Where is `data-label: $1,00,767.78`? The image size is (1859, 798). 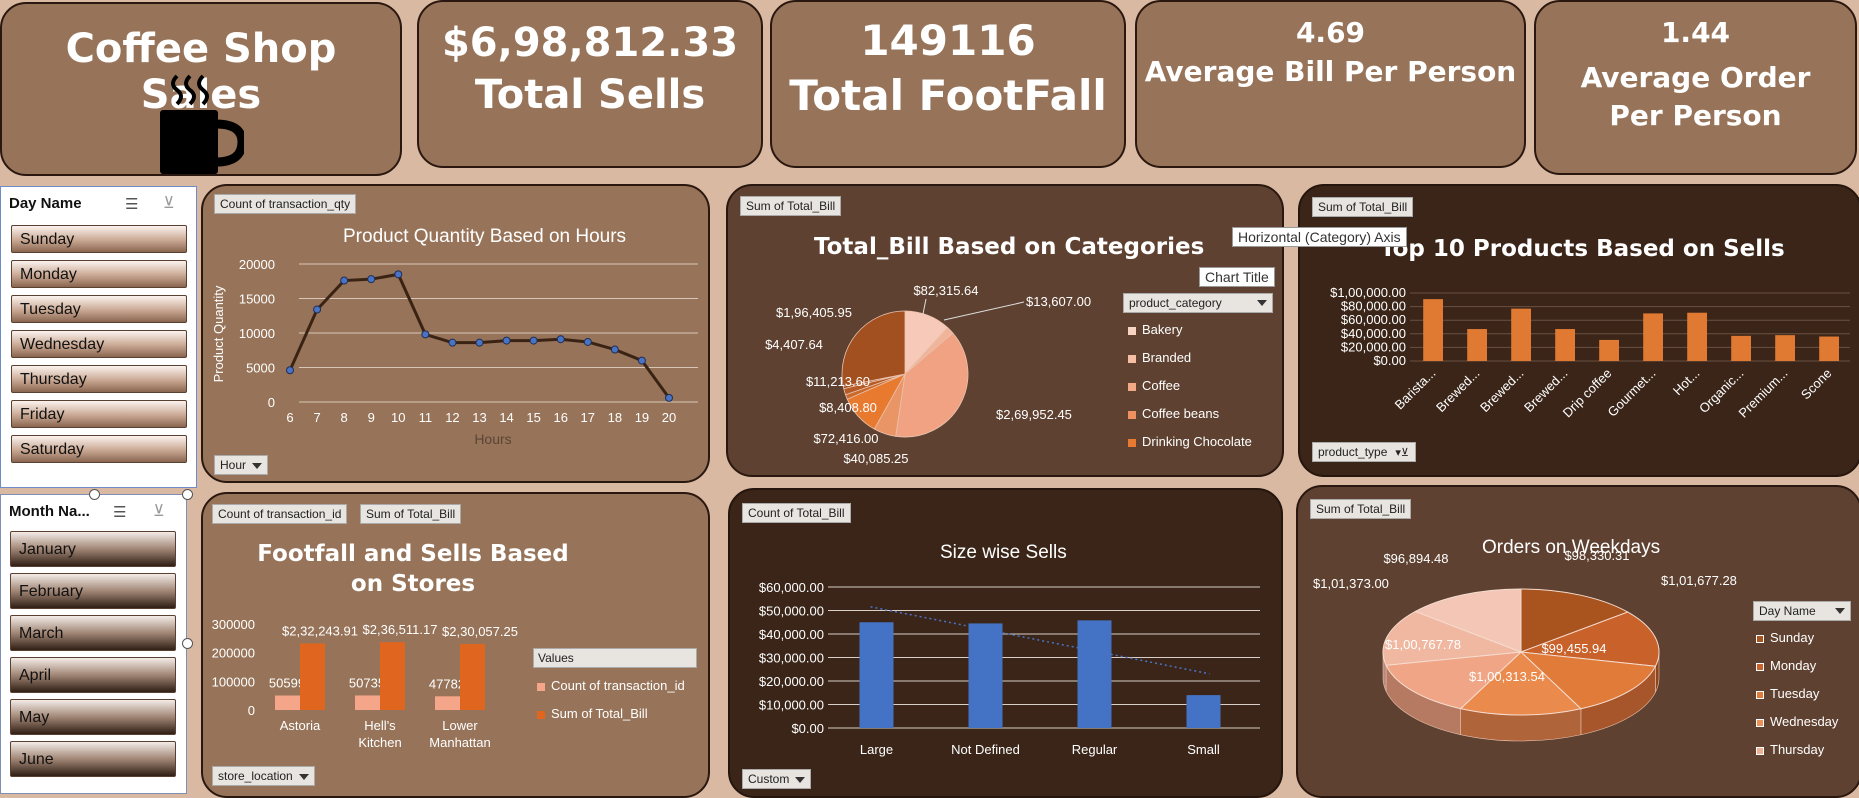
data-label: $1,00,767.78 is located at coordinates (1423, 644).